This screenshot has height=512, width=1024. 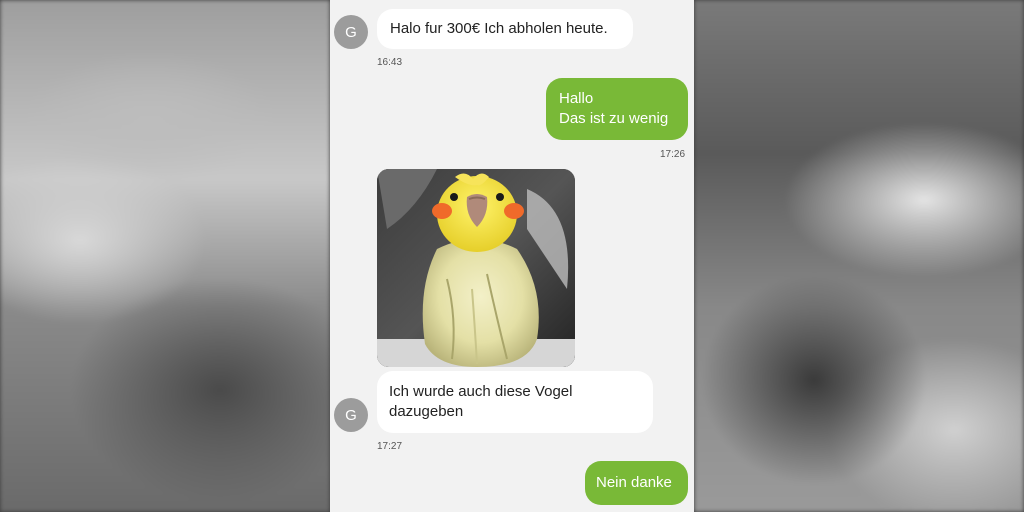 What do you see at coordinates (614, 118) in the screenshot?
I see `message-line: Das ist zu wenig` at bounding box center [614, 118].